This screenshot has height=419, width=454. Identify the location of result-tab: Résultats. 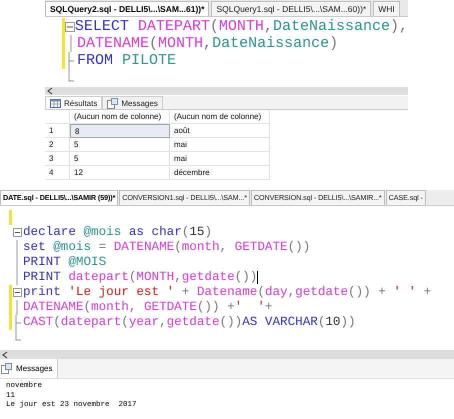
(73, 102).